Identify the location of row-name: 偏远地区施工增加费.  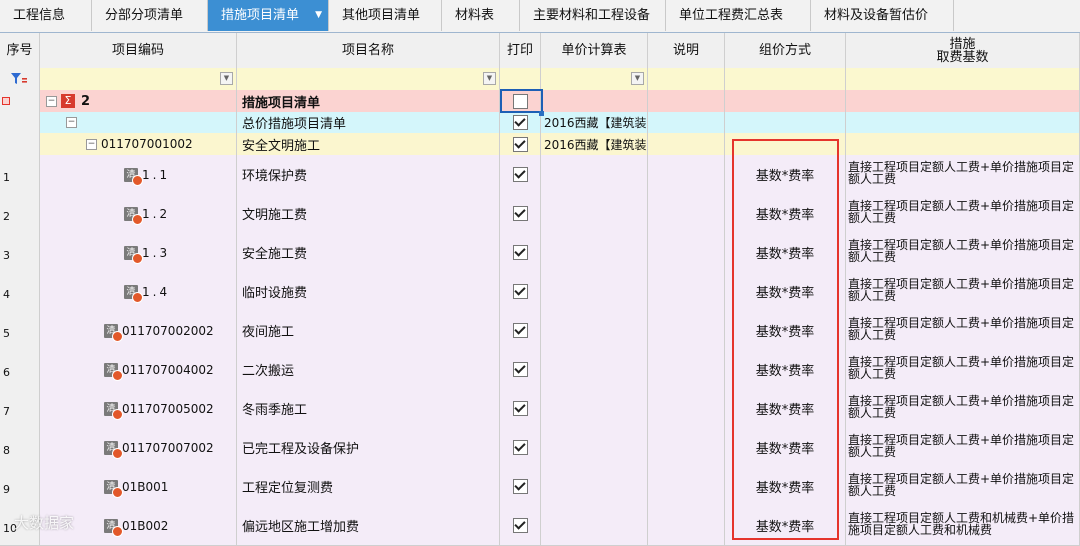
(368, 525).